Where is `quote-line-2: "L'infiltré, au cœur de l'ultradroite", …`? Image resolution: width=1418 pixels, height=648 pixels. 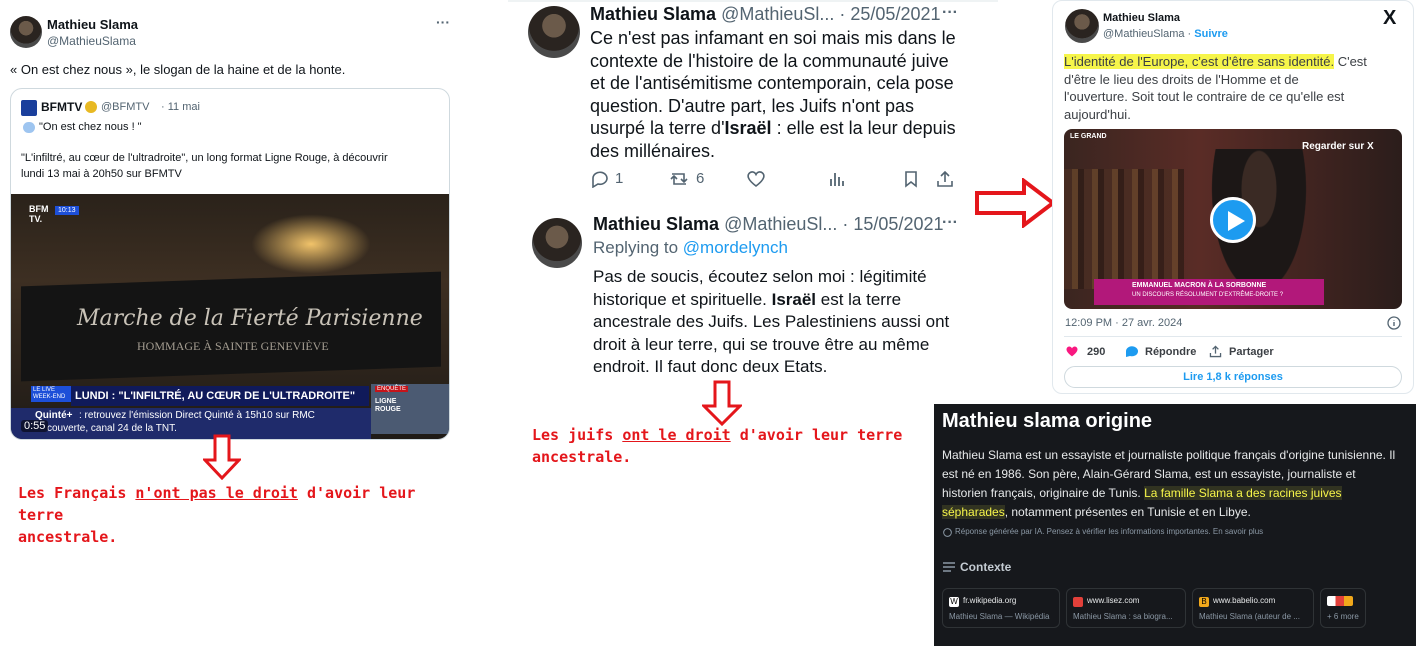 quote-line-2: "L'infiltré, au cœur de l'ultradroite", … is located at coordinates (204, 158).